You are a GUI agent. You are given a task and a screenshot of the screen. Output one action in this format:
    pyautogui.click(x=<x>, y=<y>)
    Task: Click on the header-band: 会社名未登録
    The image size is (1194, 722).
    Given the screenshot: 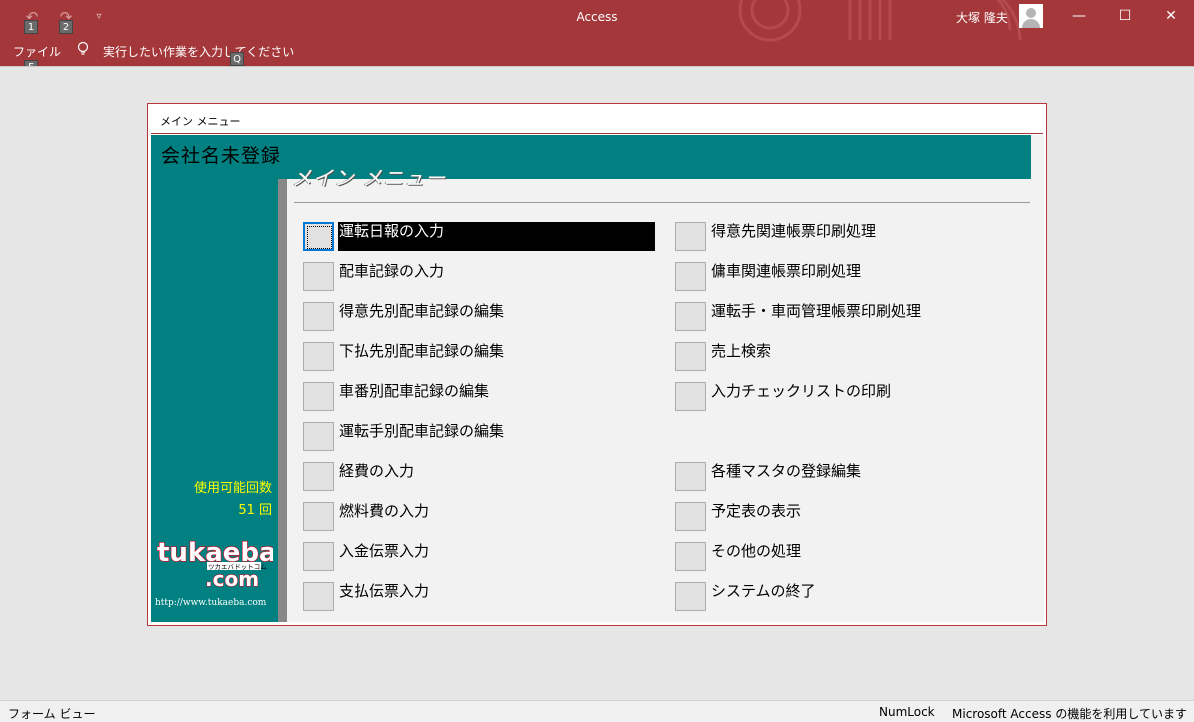 What is the action you would take?
    pyautogui.click(x=591, y=157)
    